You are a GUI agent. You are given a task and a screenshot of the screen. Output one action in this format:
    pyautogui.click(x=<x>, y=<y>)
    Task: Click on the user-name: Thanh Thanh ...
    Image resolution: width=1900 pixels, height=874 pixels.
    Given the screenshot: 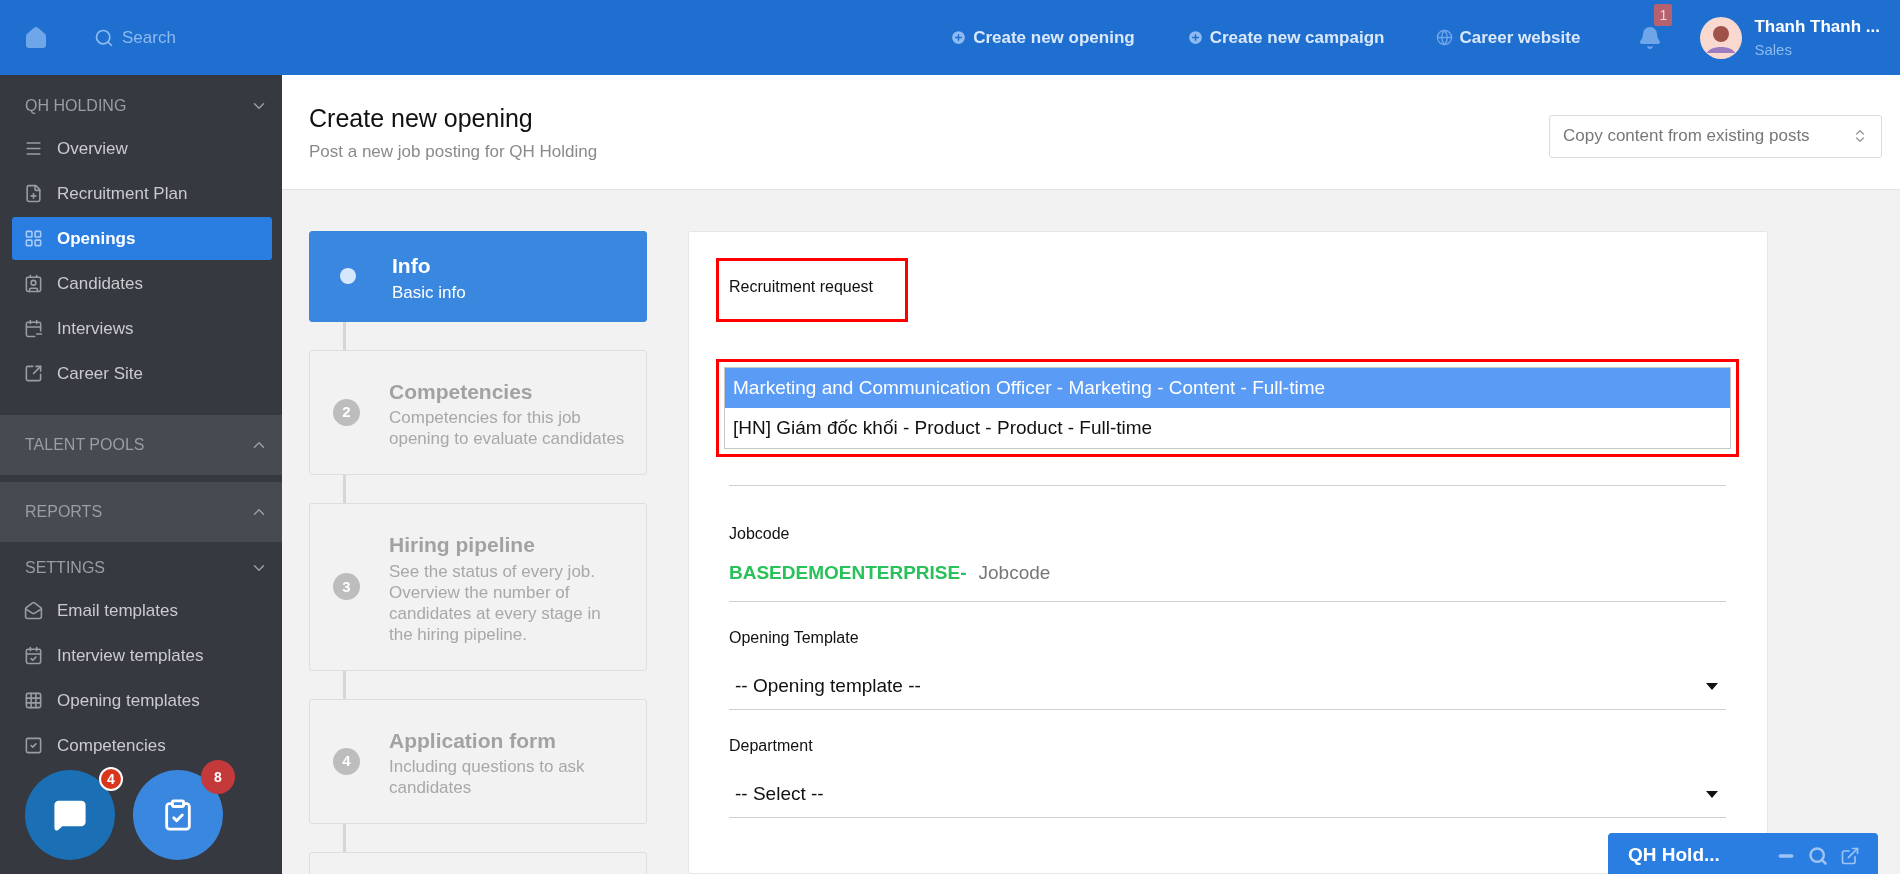 What is the action you would take?
    pyautogui.click(x=1817, y=26)
    